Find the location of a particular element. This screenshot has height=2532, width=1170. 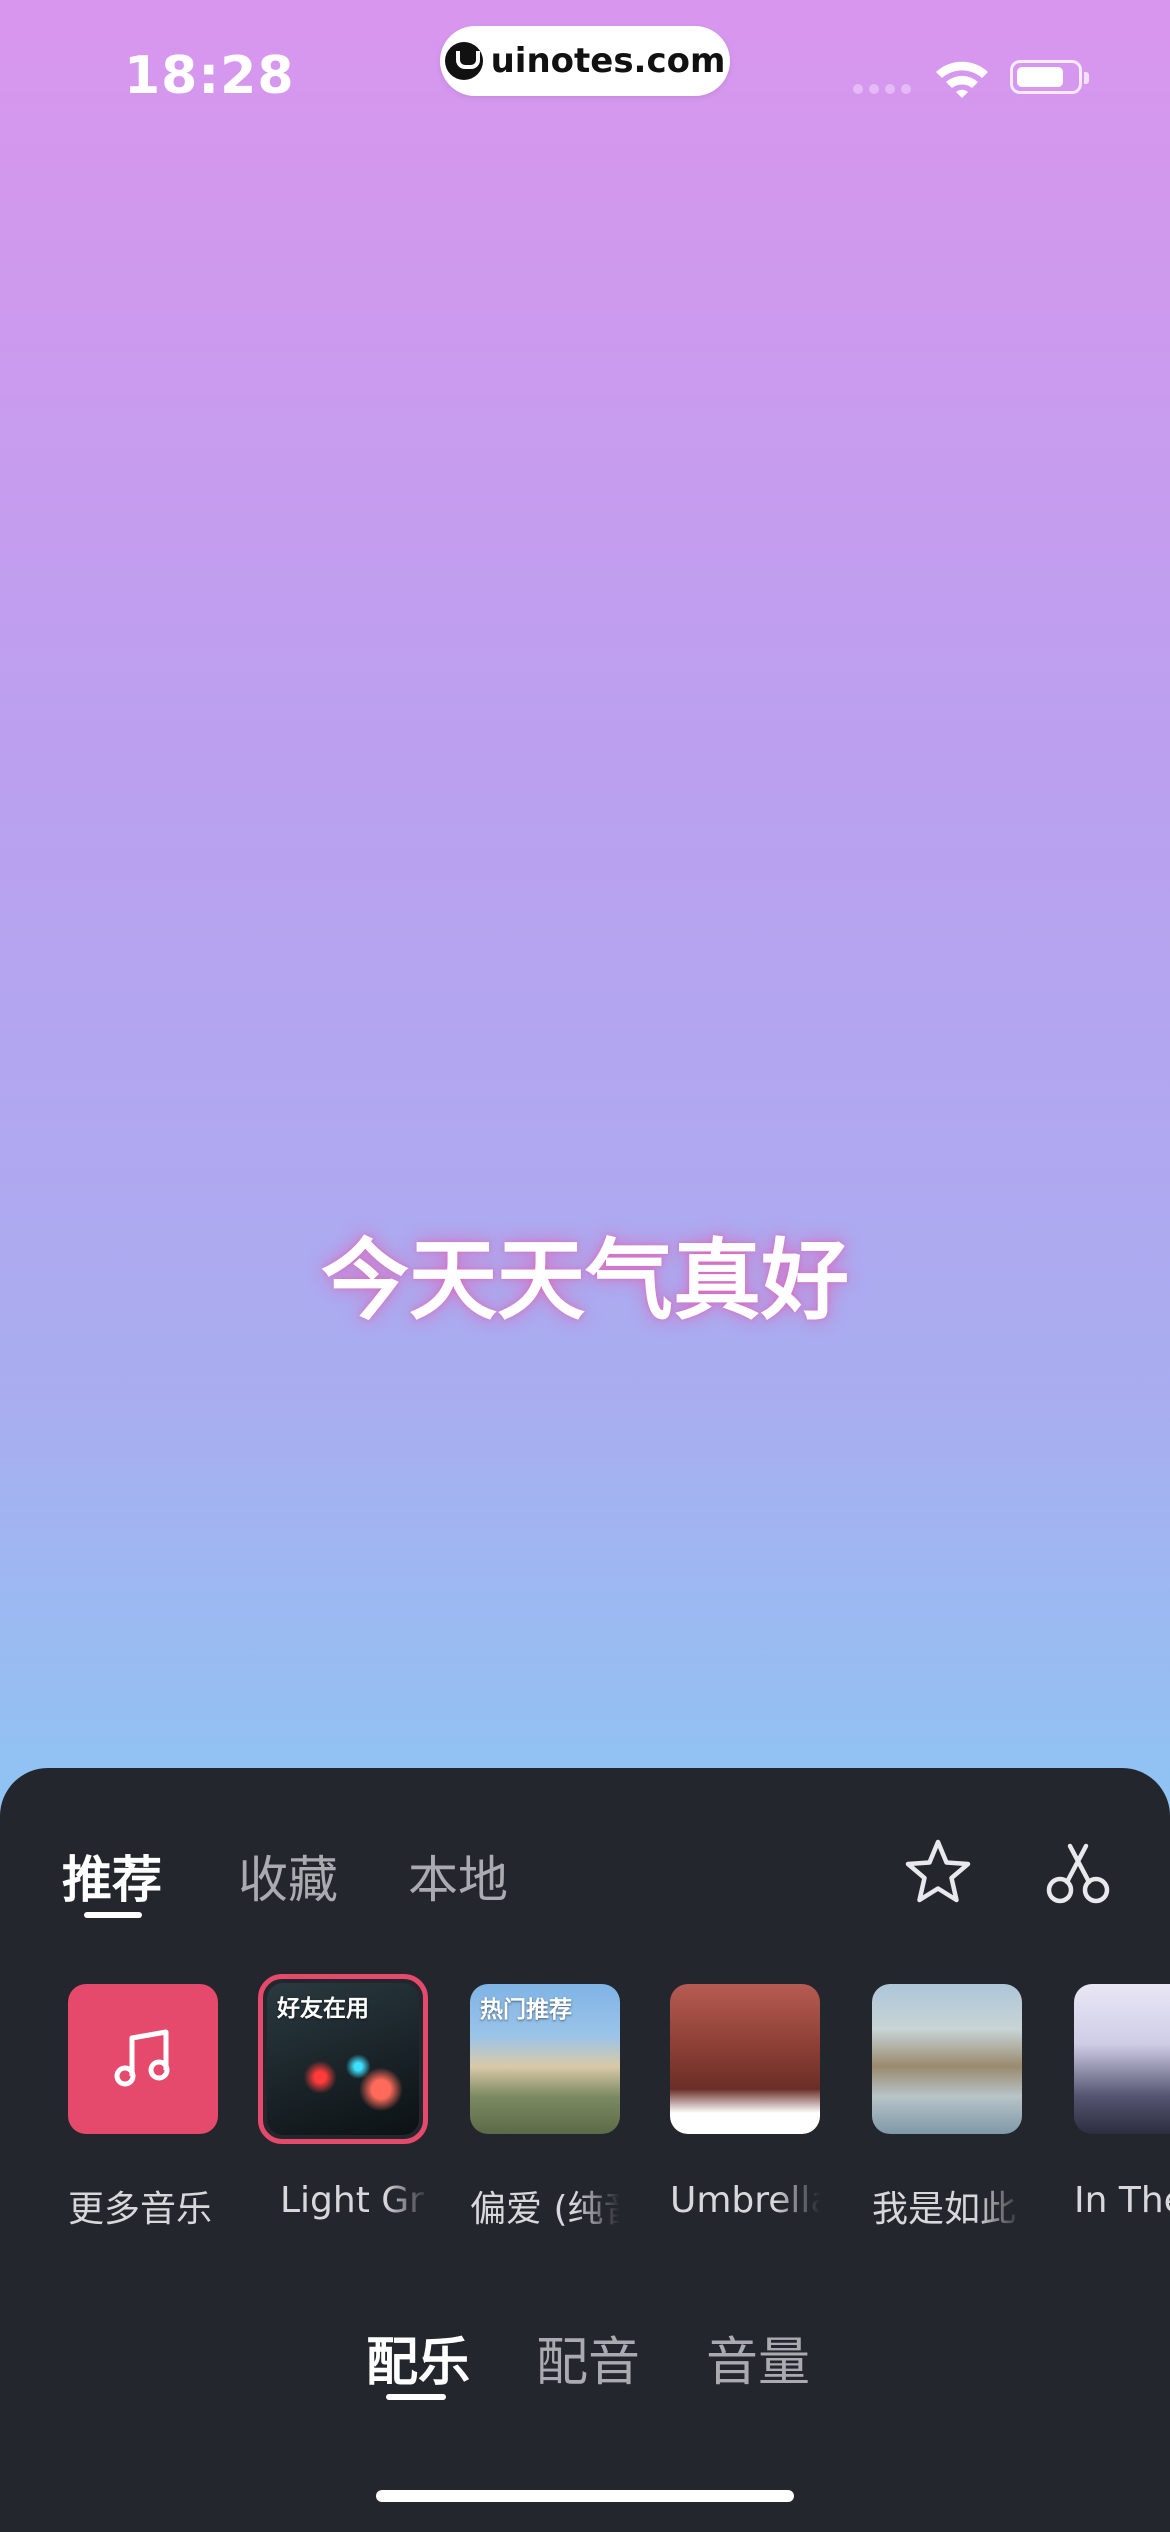

bottom-tab-active-indicator is located at coordinates (416, 2397).